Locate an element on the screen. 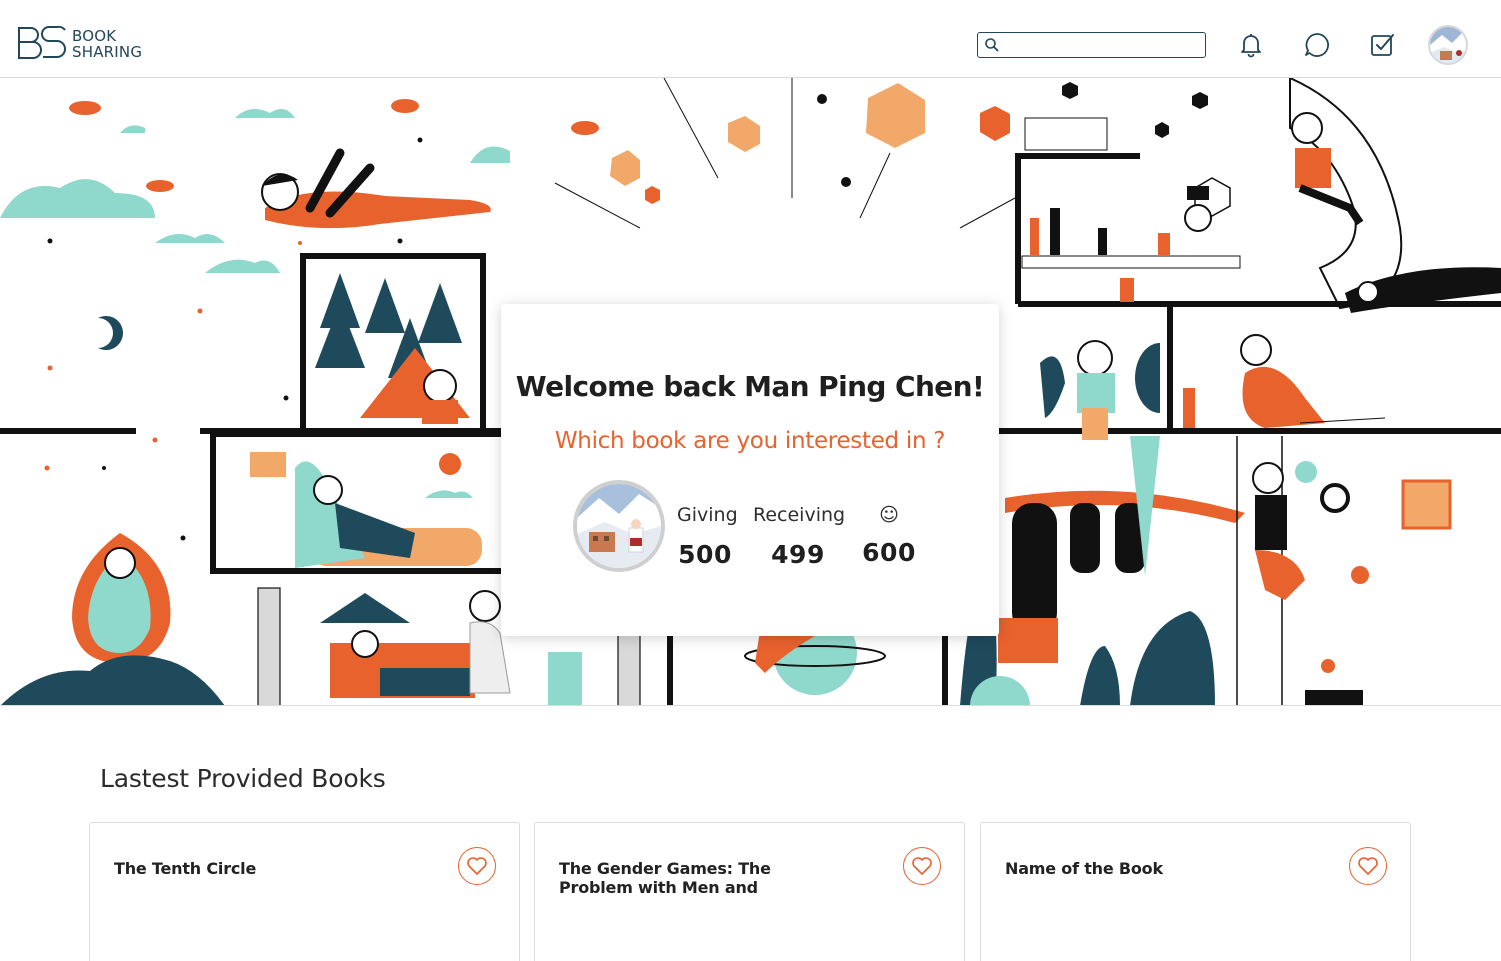 The height and width of the screenshot is (961, 1501). book-card: Name of the Book is located at coordinates (1195, 891).